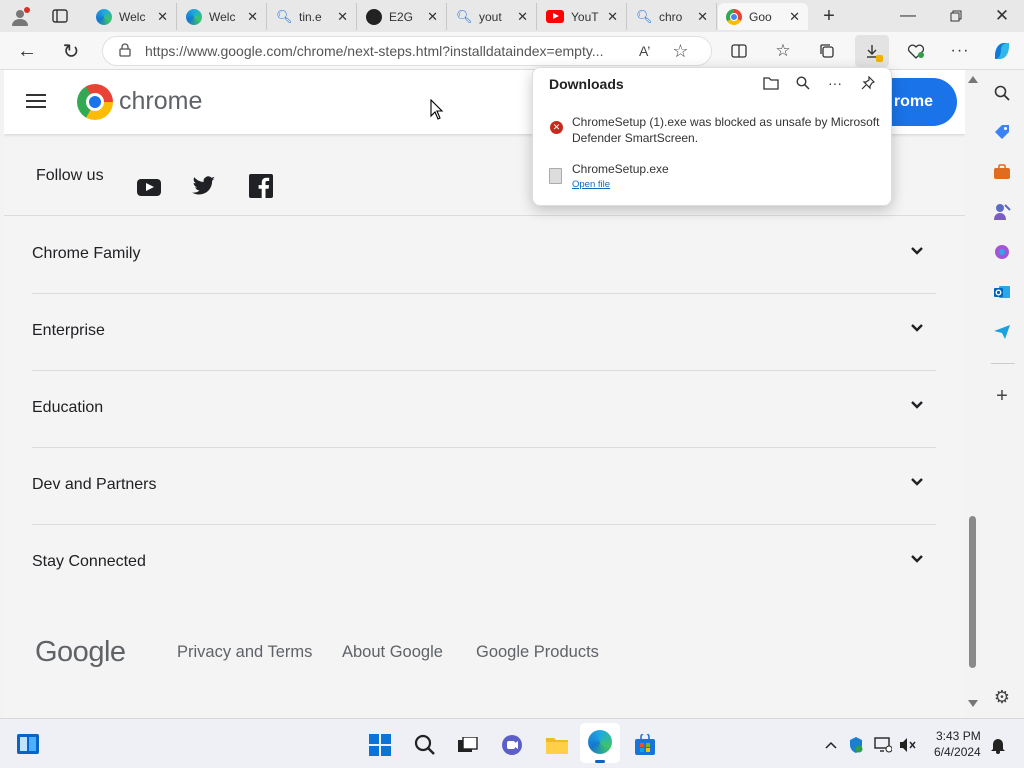 The width and height of the screenshot is (1024, 768). I want to click on outlook-icon, so click(1002, 292).